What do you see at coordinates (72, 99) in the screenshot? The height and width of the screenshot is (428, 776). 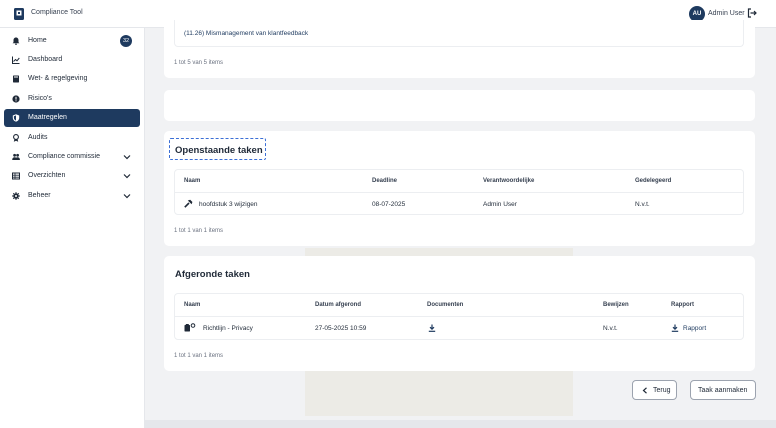 I see `sidebar-item-risks: Risico's` at bounding box center [72, 99].